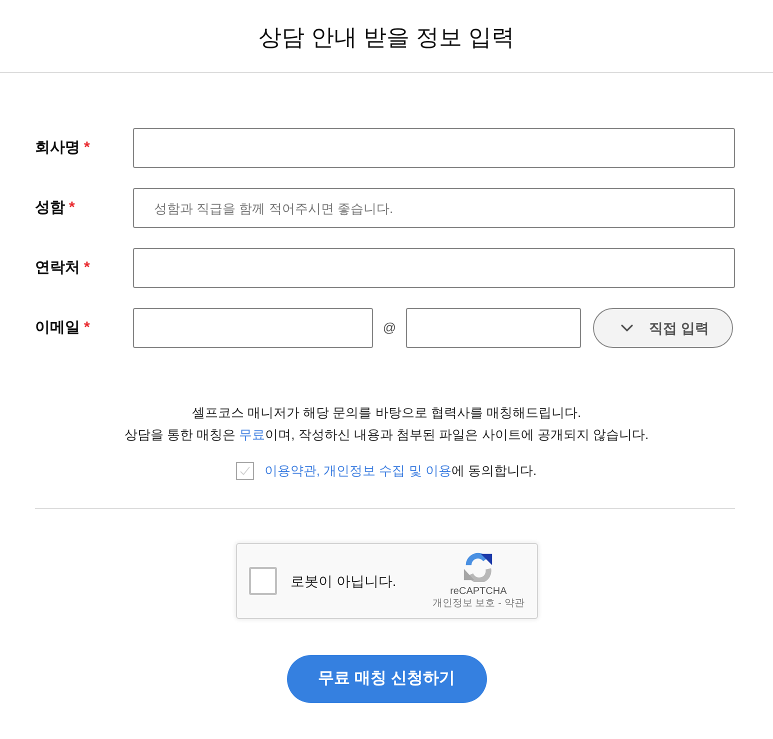 This screenshot has width=773, height=739. Describe the element at coordinates (464, 604) in the screenshot. I see `privacy-link: 개인정보 보호` at that location.